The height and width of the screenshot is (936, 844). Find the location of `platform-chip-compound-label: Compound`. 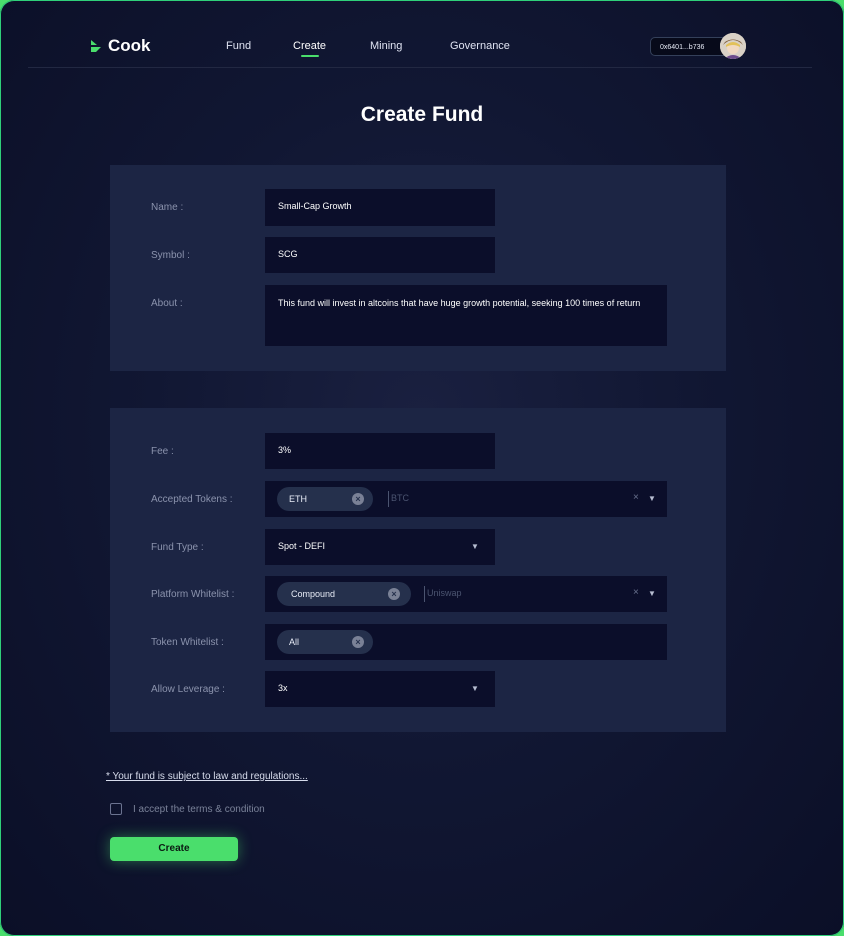

platform-chip-compound-label: Compound is located at coordinates (313, 594).